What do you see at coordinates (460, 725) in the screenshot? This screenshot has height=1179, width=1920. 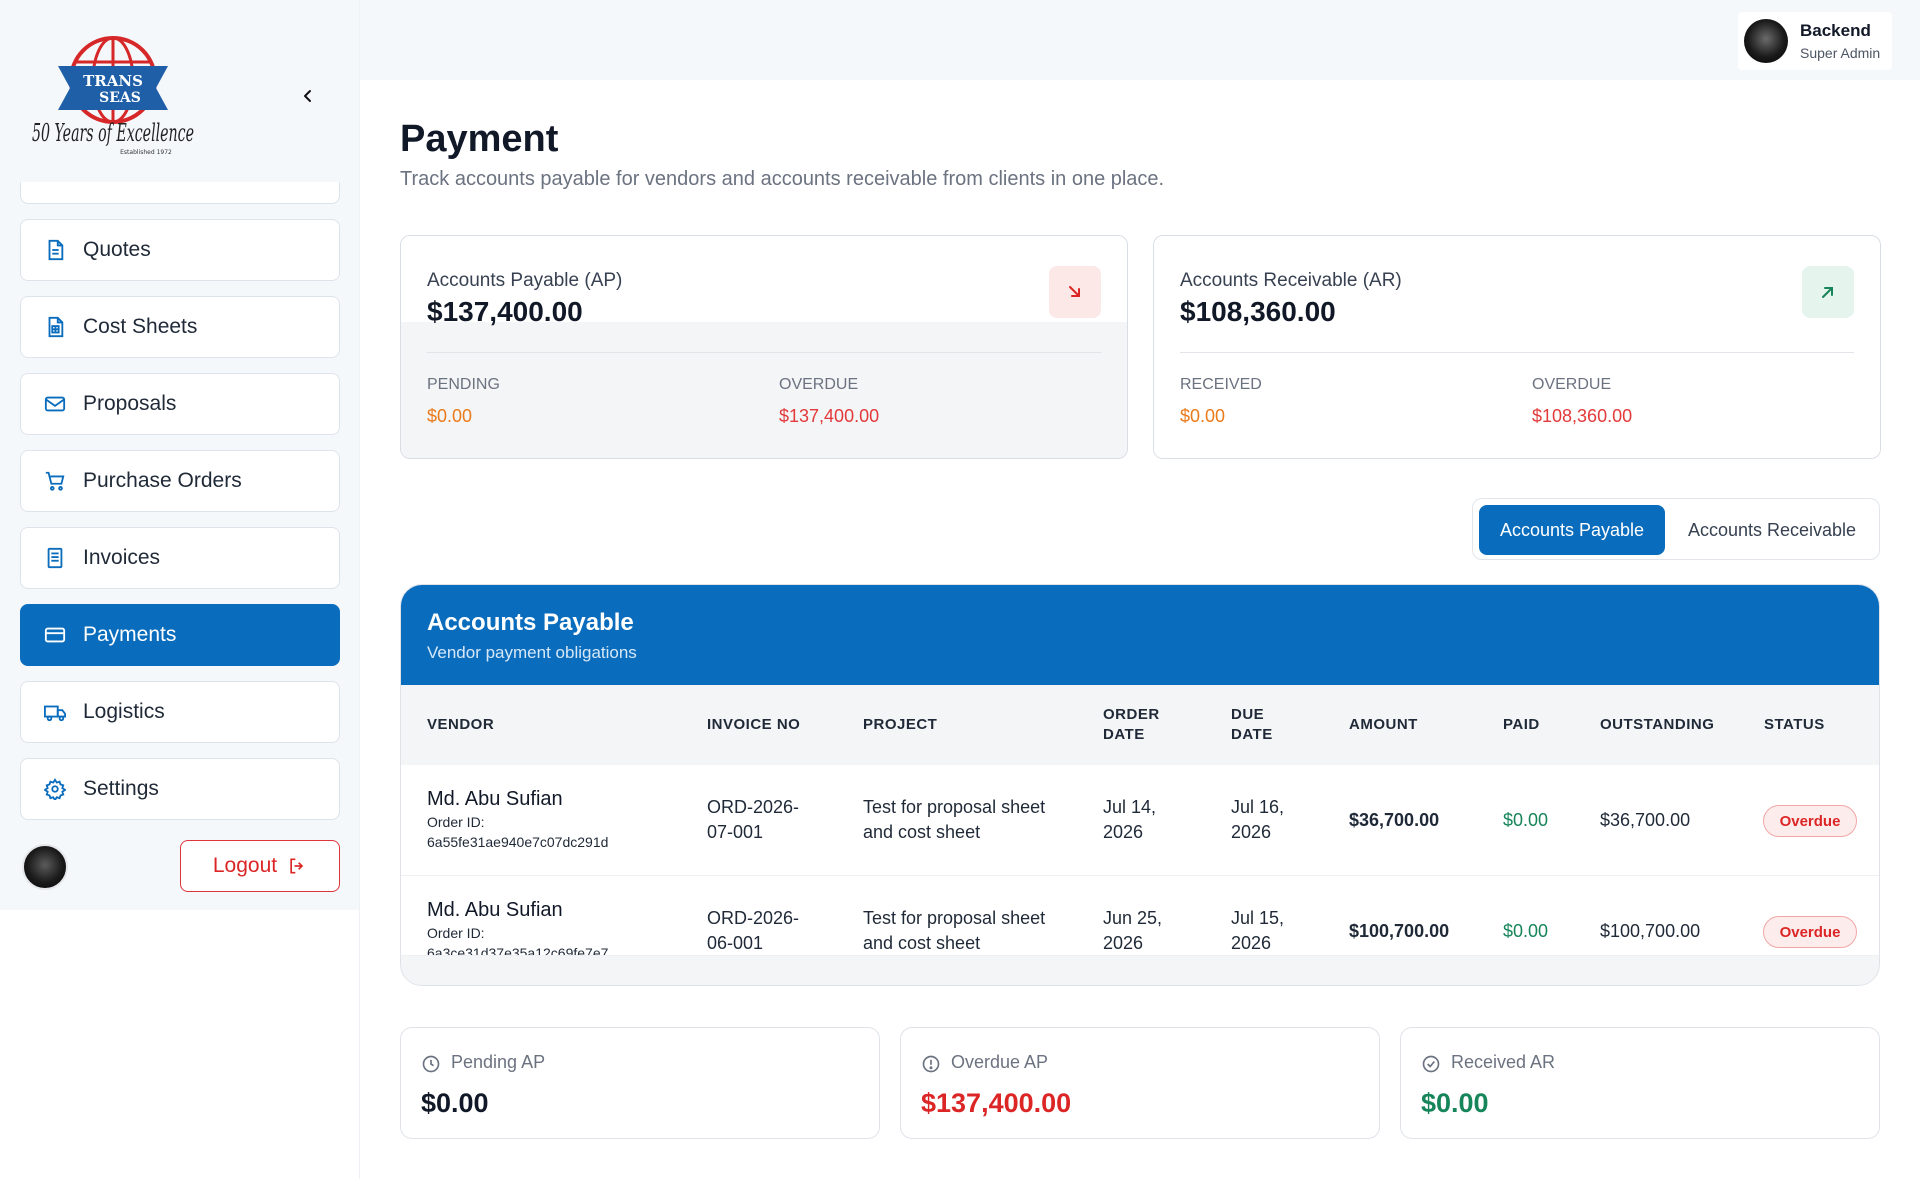 I see `column-header-vendor: VENDOR` at bounding box center [460, 725].